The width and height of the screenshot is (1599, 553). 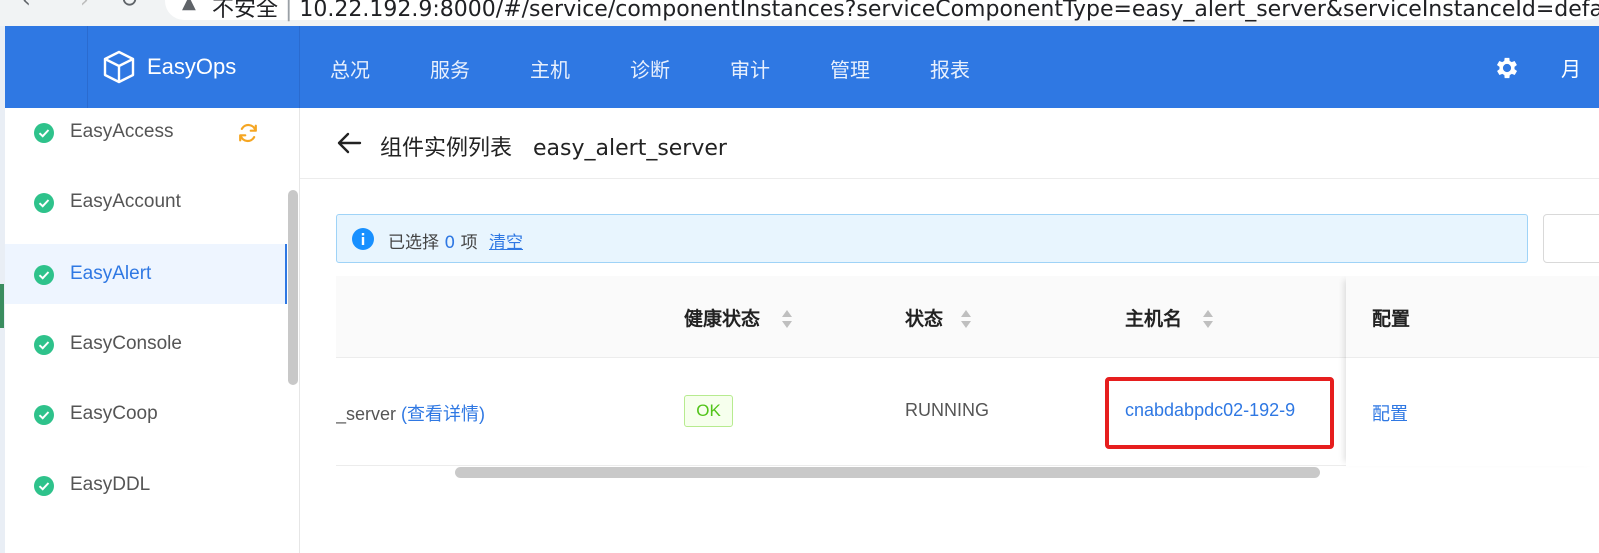 I want to click on brand-divider, so click(x=87, y=67).